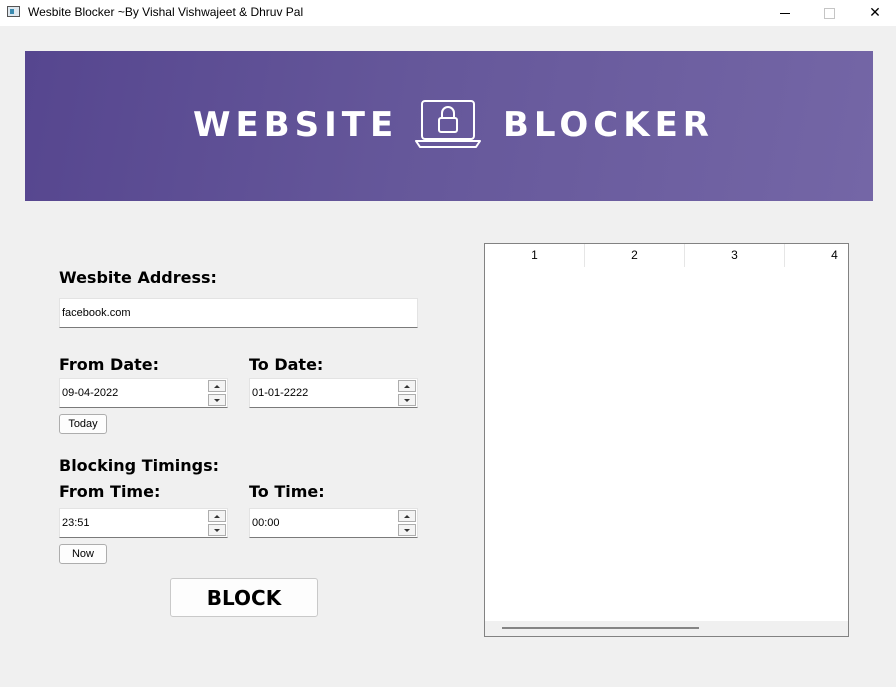 The height and width of the screenshot is (687, 896). I want to click on from-date-input: 09-04-2022, so click(143, 393).